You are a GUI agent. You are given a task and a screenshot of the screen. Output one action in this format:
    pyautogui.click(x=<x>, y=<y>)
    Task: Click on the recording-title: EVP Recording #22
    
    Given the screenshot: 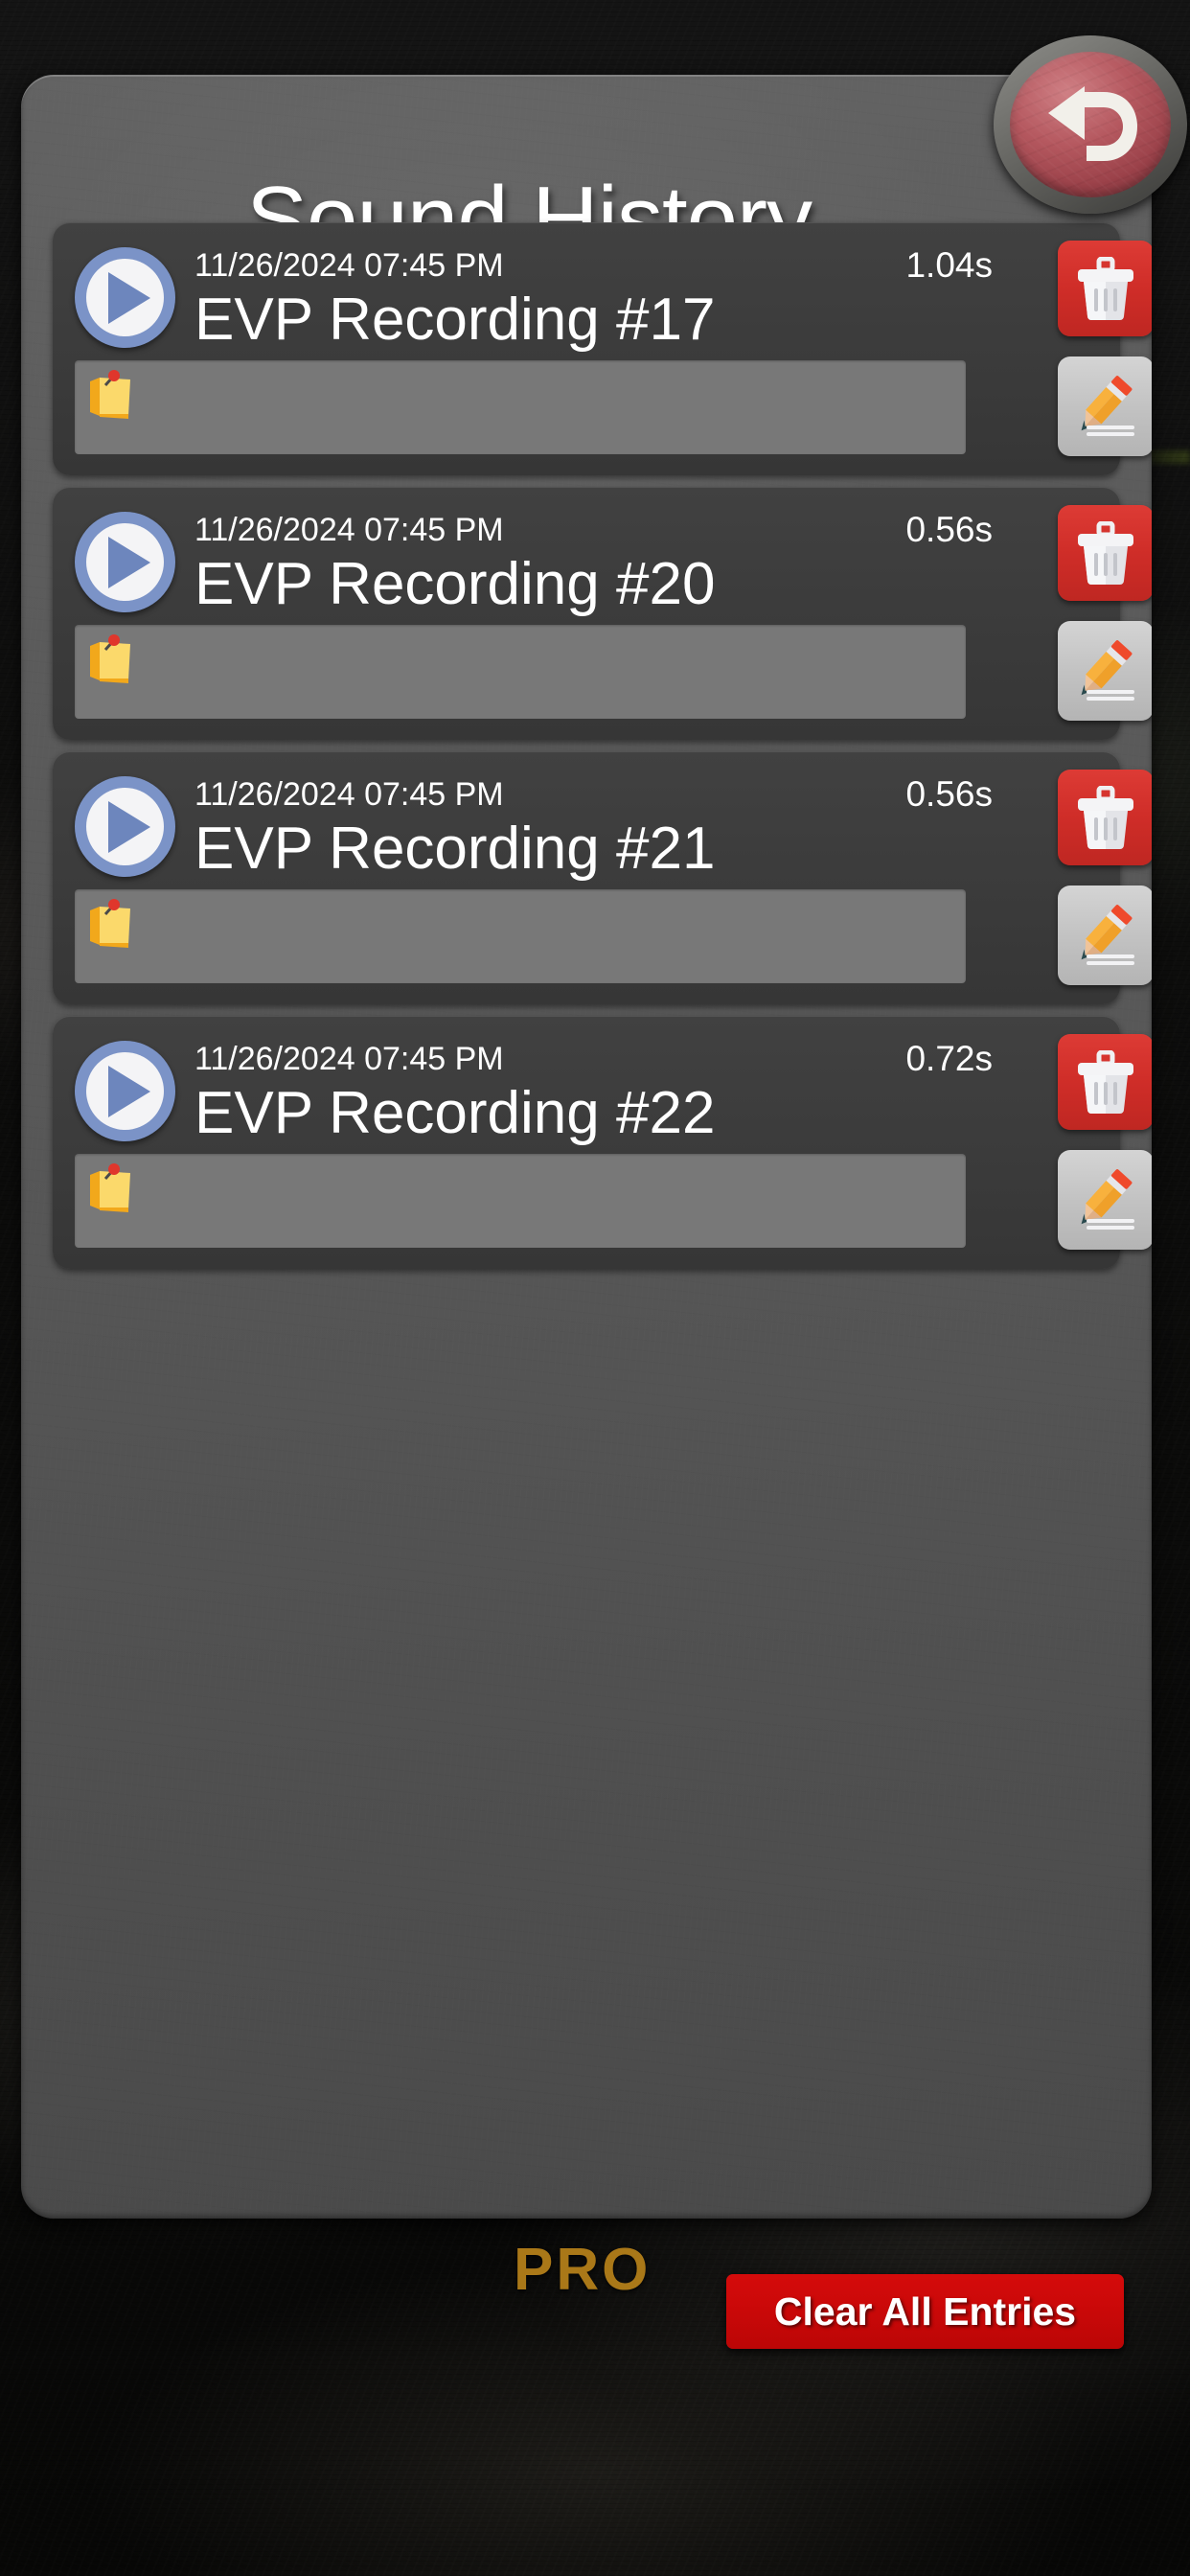 What is the action you would take?
    pyautogui.click(x=456, y=1113)
    